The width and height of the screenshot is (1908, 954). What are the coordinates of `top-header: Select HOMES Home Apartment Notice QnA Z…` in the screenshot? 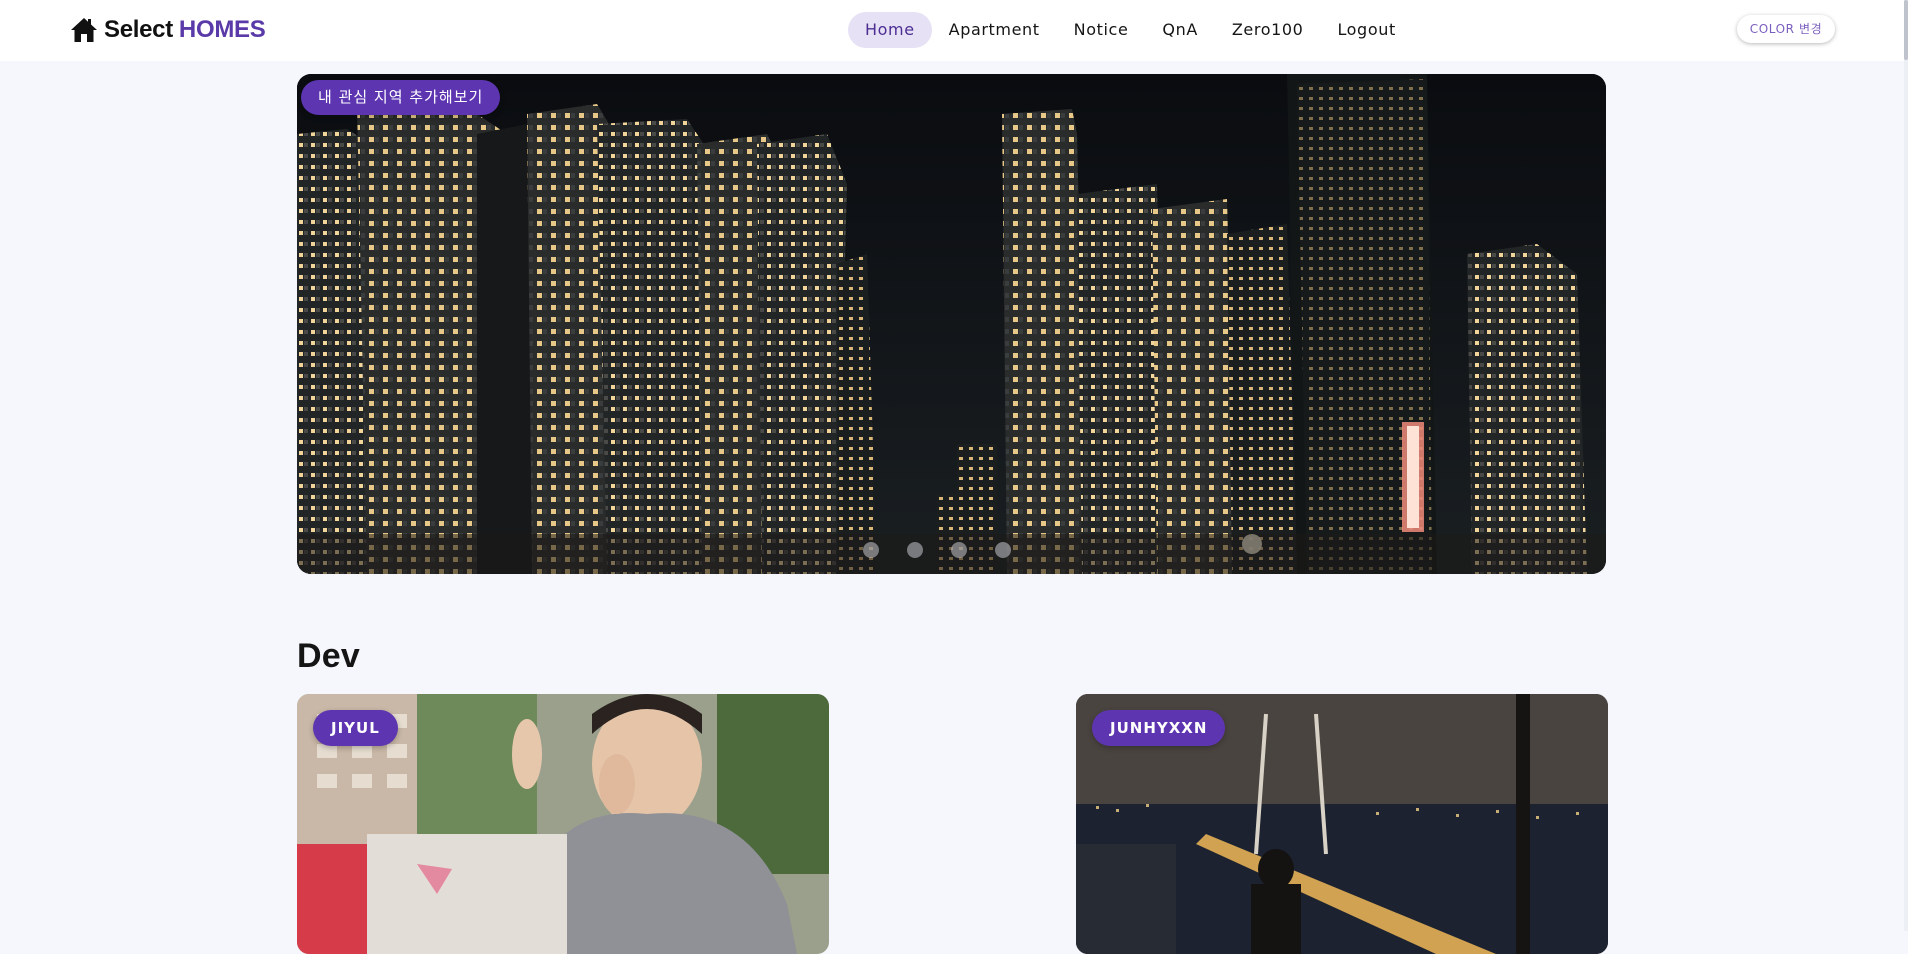 It's located at (954, 30).